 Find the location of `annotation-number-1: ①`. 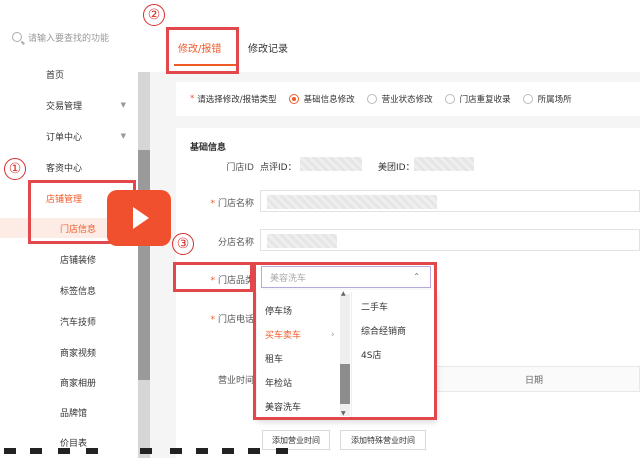

annotation-number-1: ① is located at coordinates (15, 169).